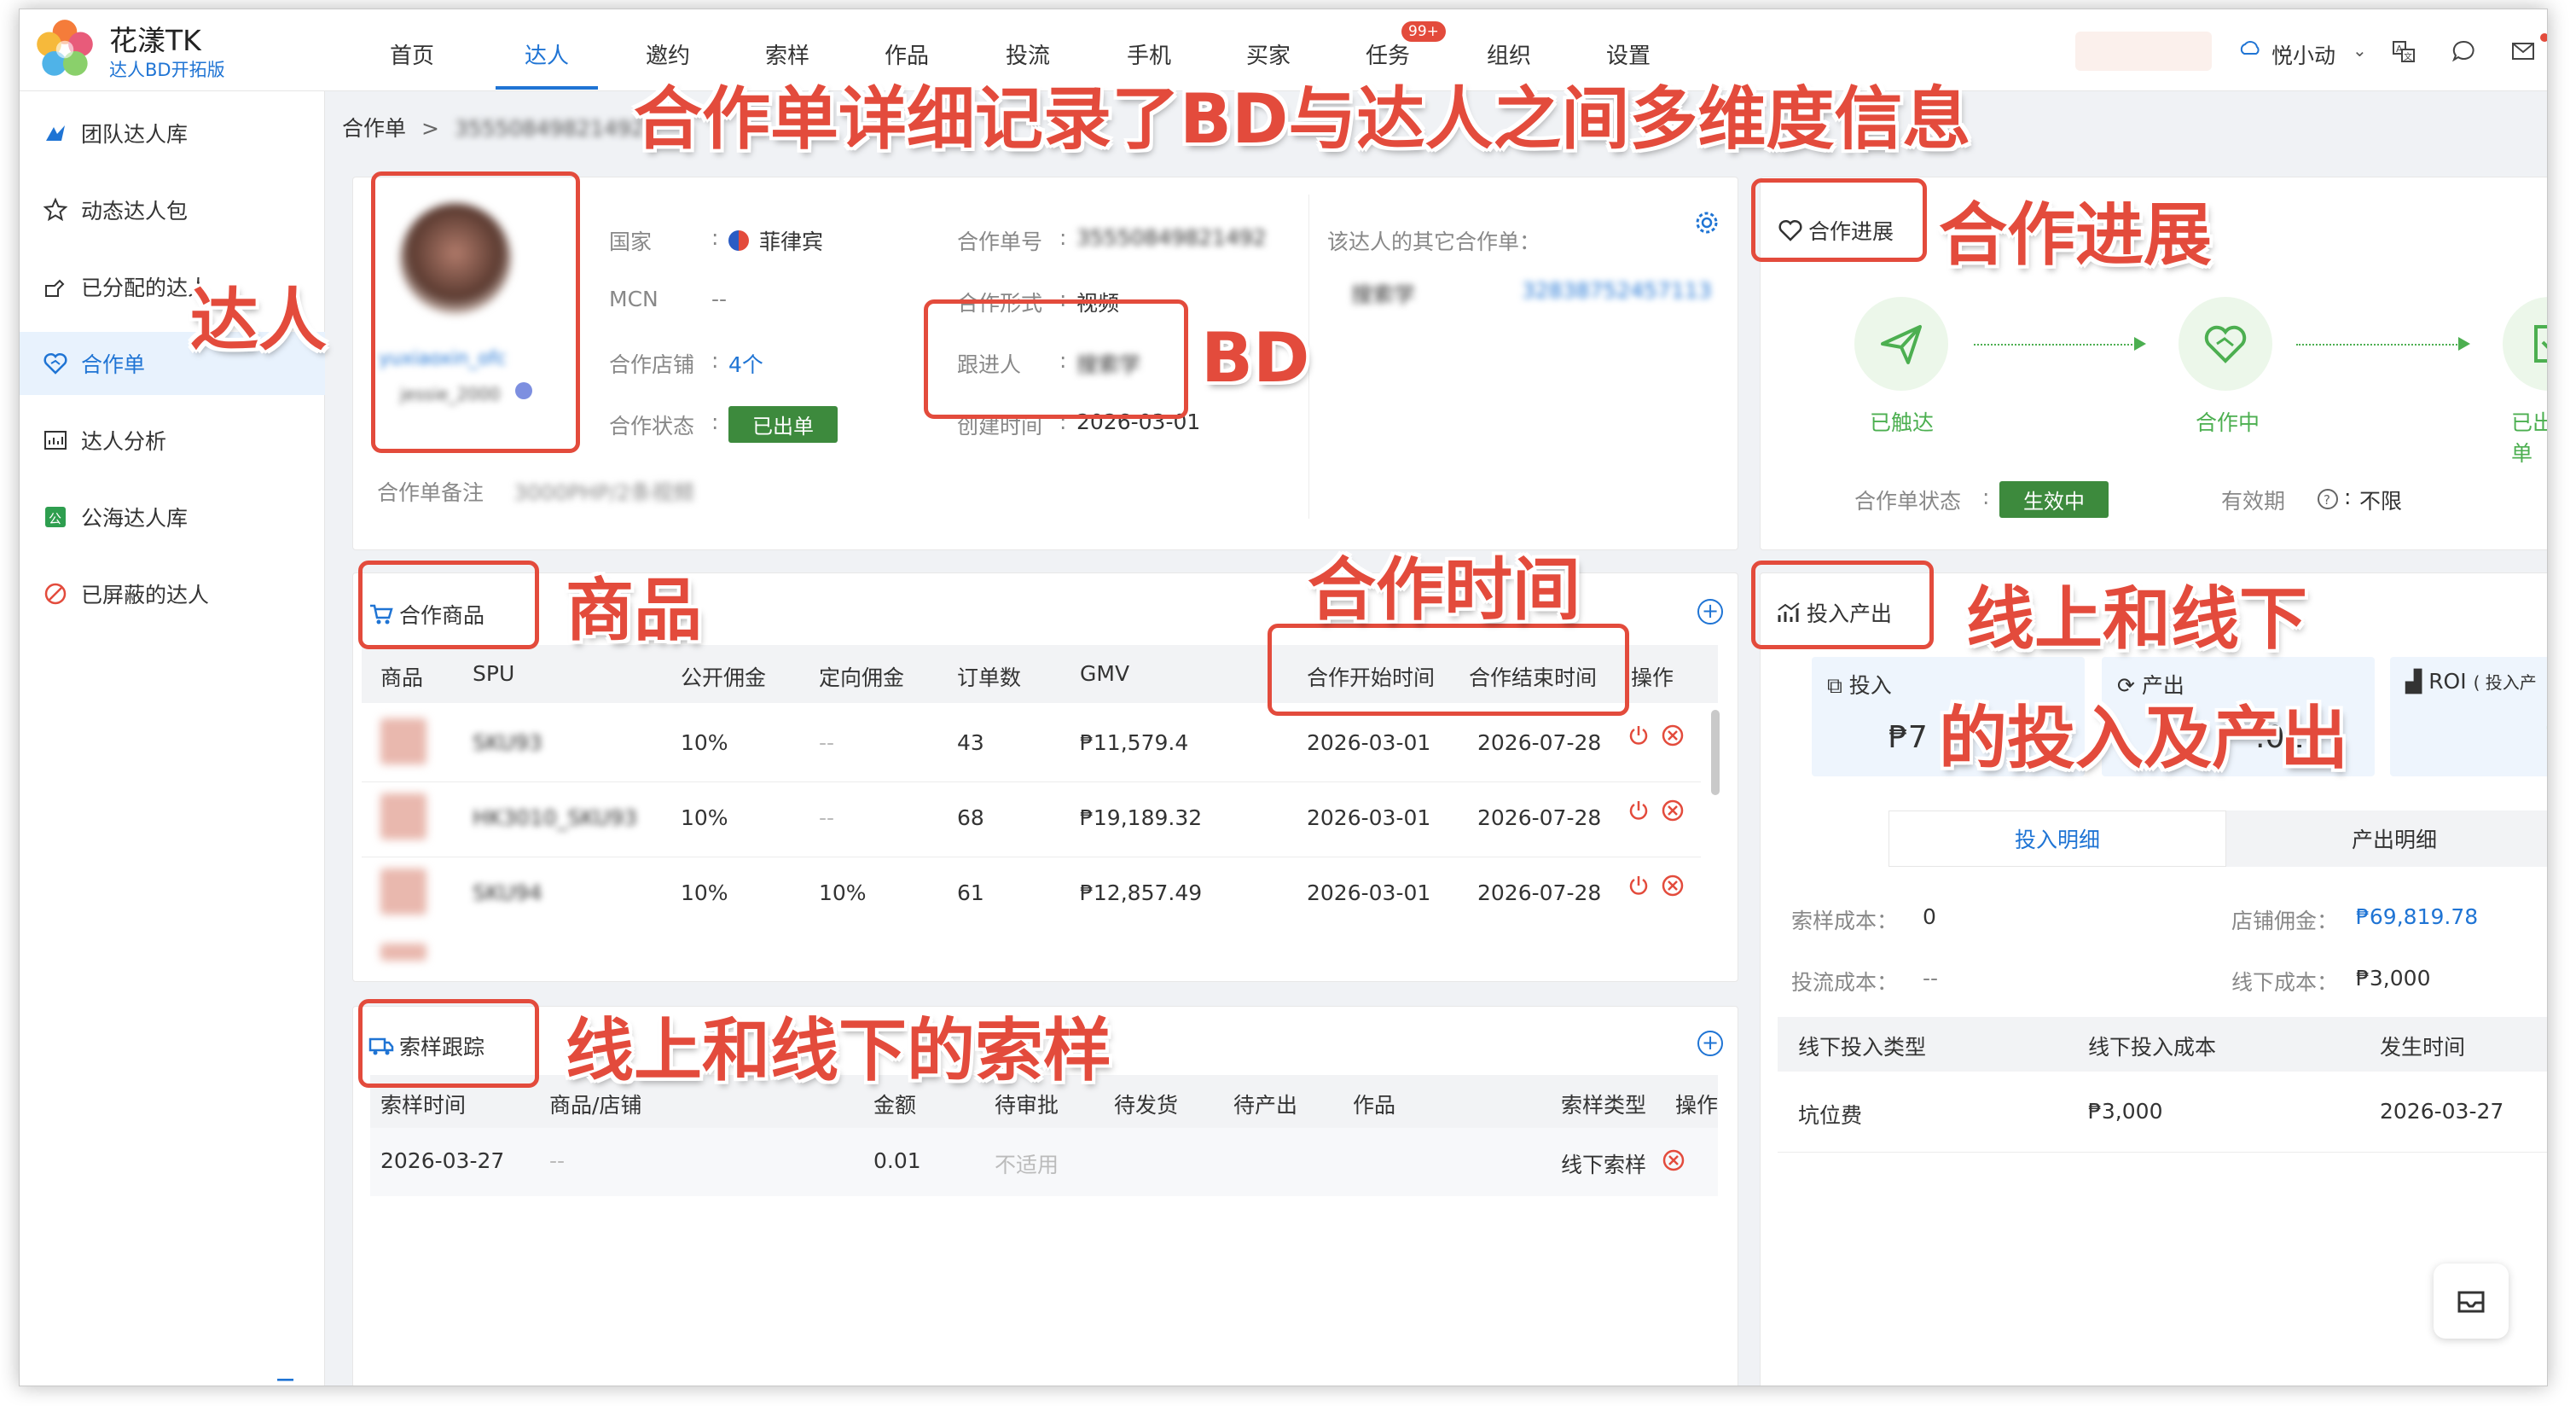 This screenshot has height=1406, width=2576. What do you see at coordinates (1707, 222) in the screenshot?
I see `settings-gear-icon` at bounding box center [1707, 222].